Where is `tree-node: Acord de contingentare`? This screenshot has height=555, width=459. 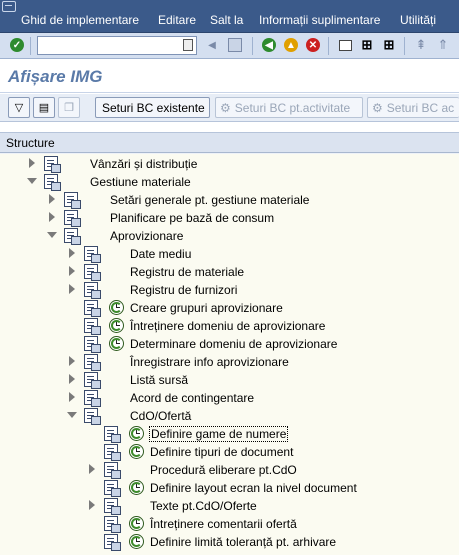 tree-node: Acord de contingentare is located at coordinates (229, 398).